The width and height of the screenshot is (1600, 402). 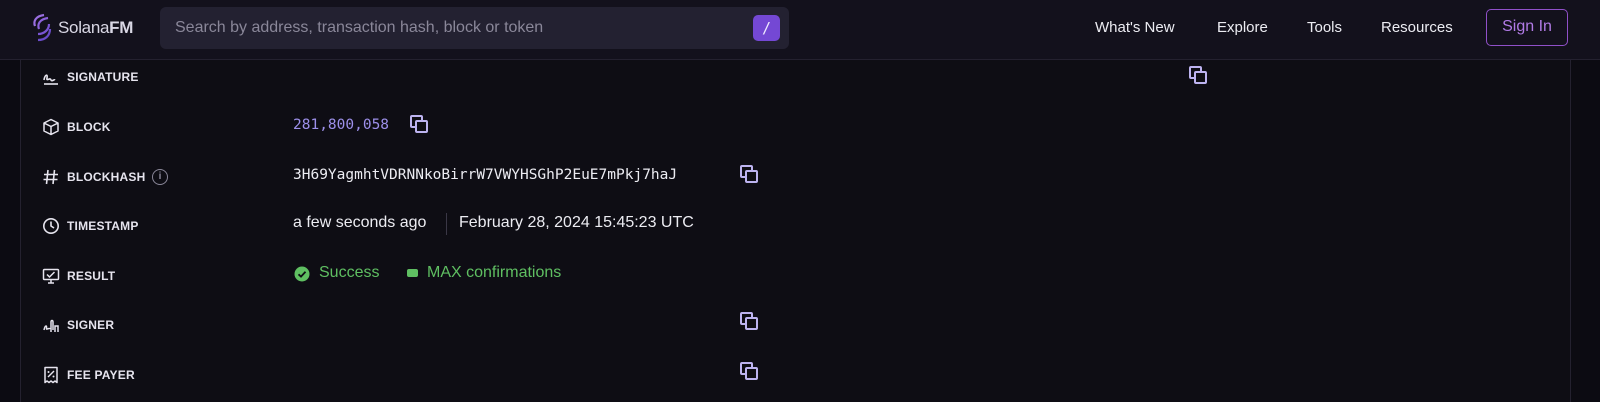 What do you see at coordinates (91, 325) in the screenshot?
I see `signer-label: SIGNER` at bounding box center [91, 325].